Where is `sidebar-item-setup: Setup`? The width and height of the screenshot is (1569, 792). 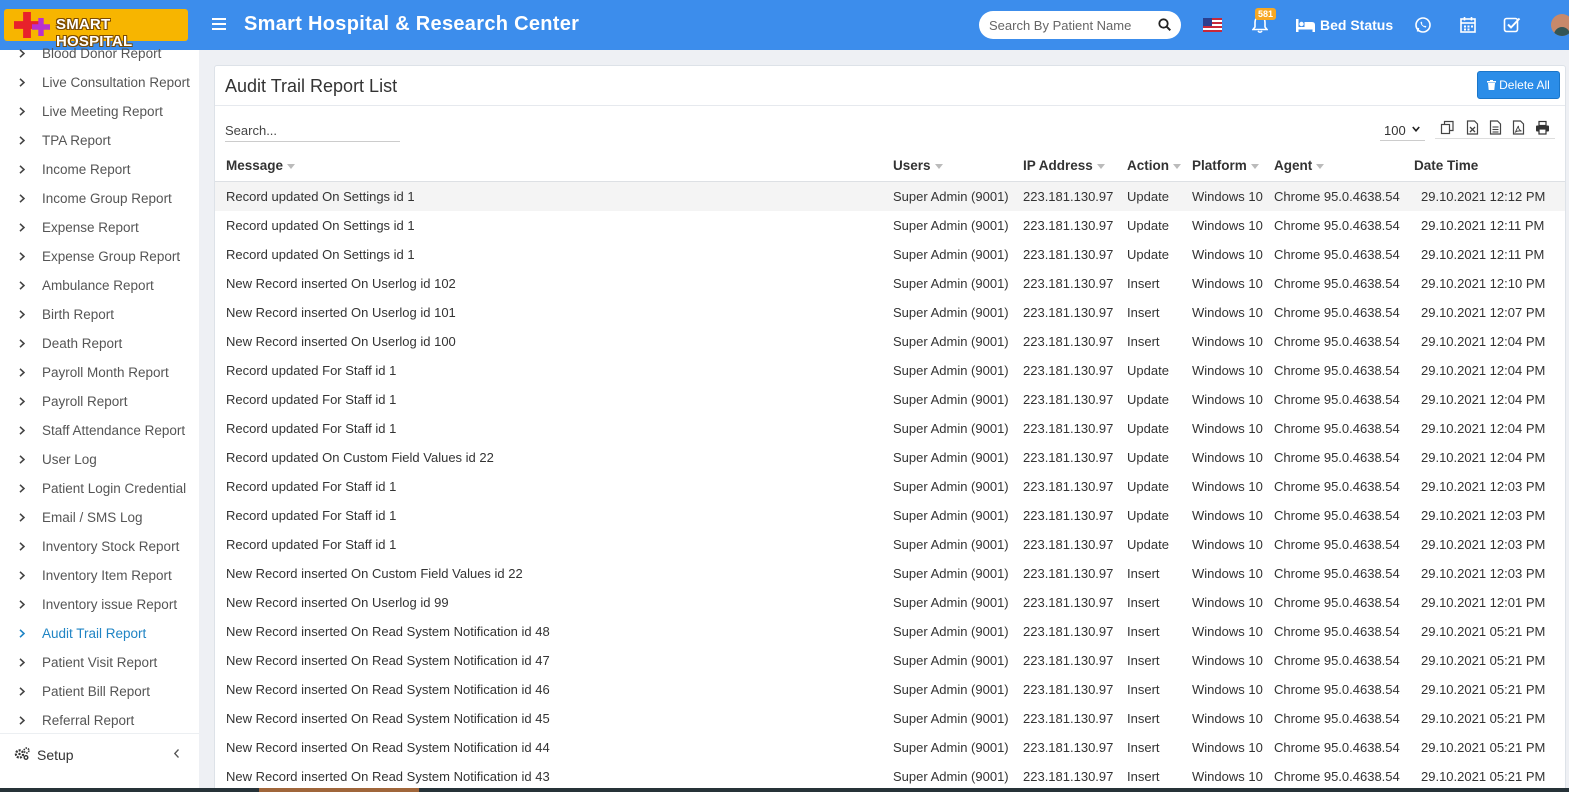 sidebar-item-setup: Setup is located at coordinates (99, 753).